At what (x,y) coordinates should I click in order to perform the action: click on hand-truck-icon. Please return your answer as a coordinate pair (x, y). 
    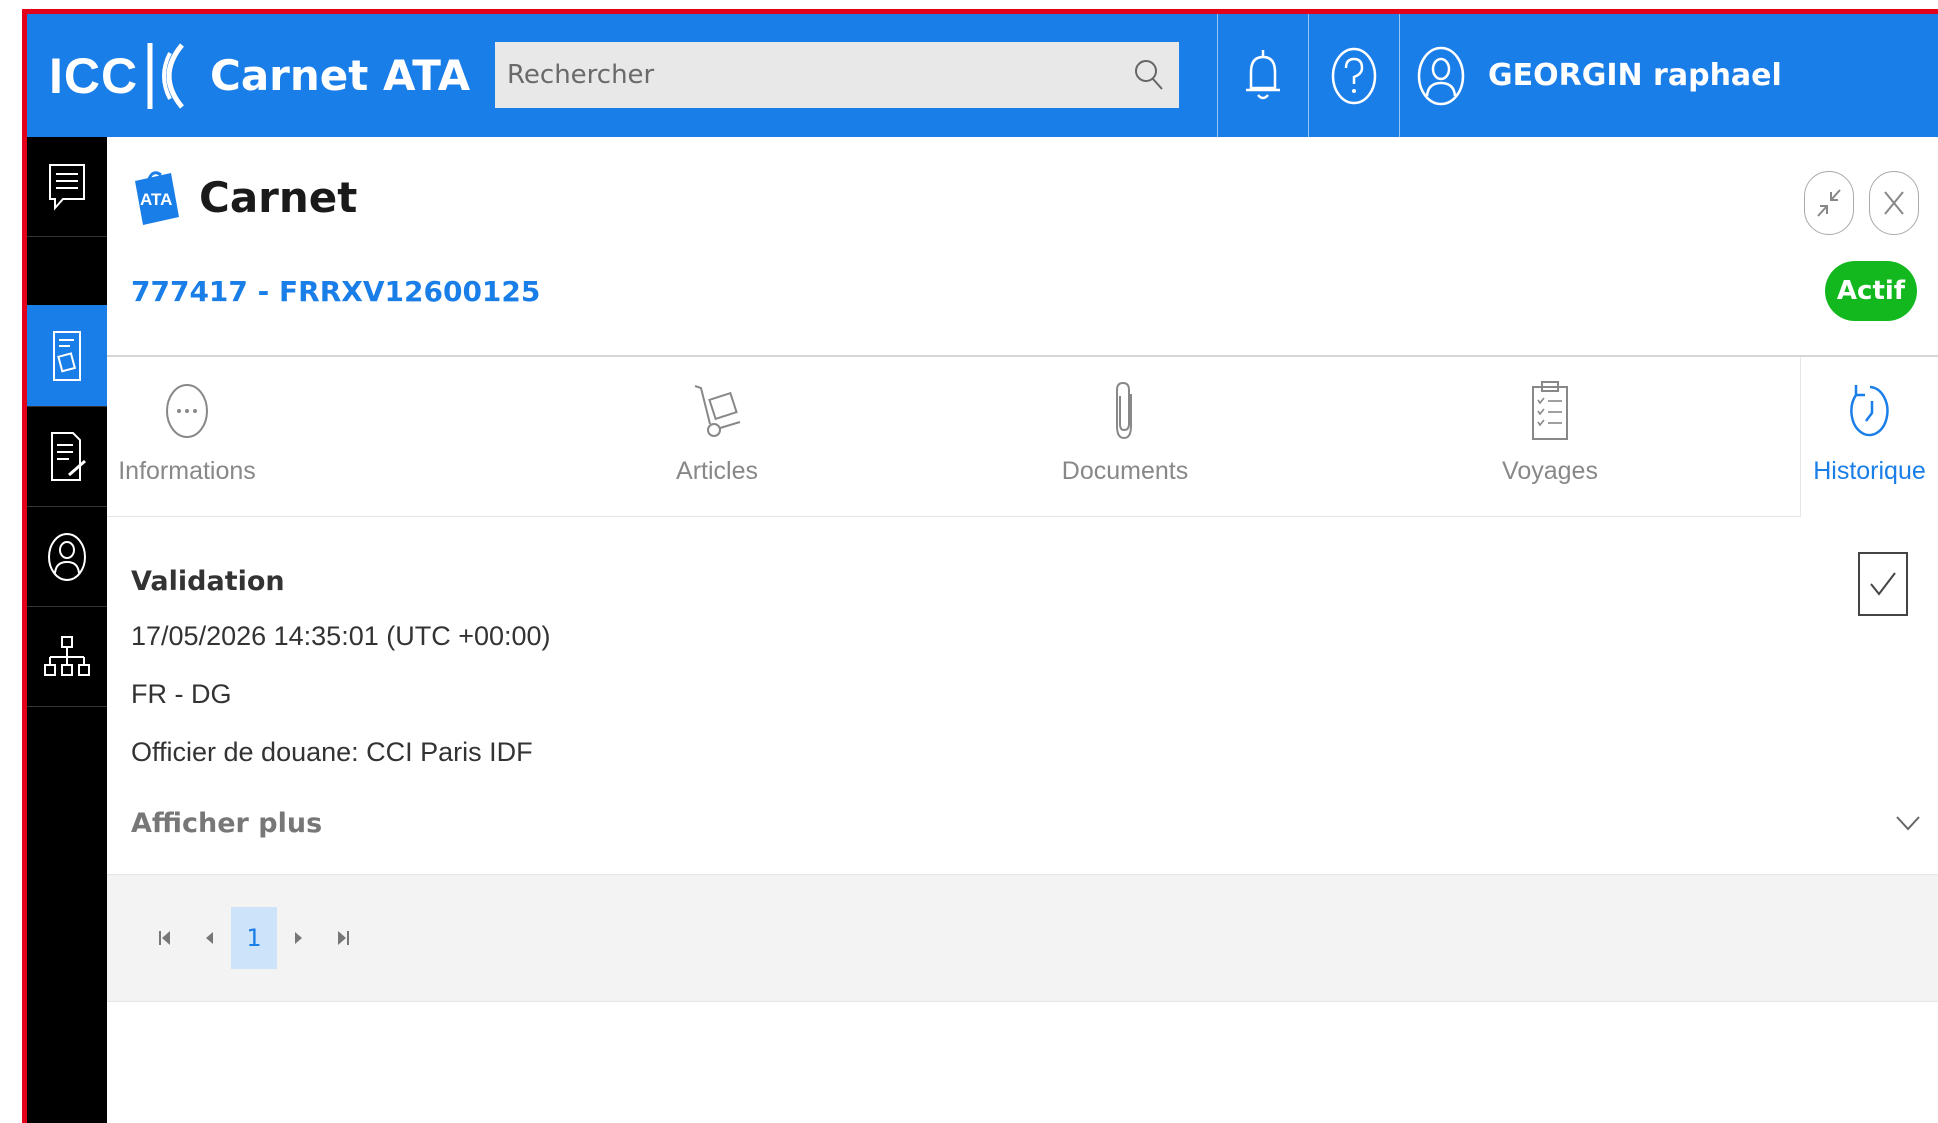
    Looking at the image, I should click on (717, 411).